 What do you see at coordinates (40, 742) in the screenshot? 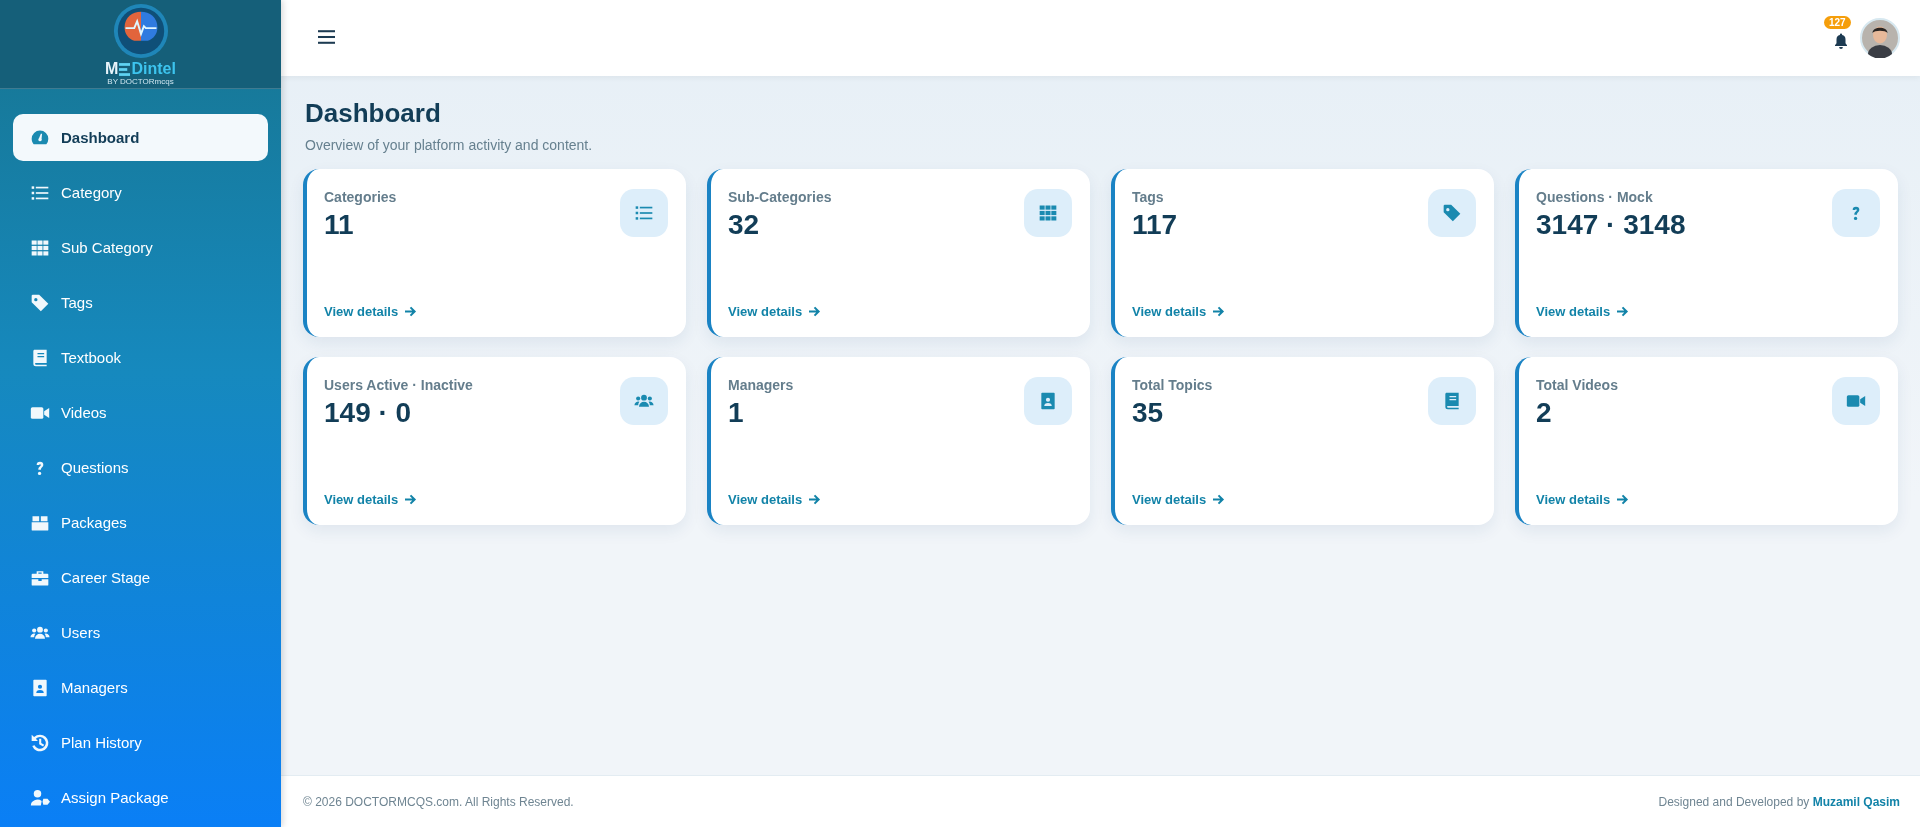
I see `history-icon` at bounding box center [40, 742].